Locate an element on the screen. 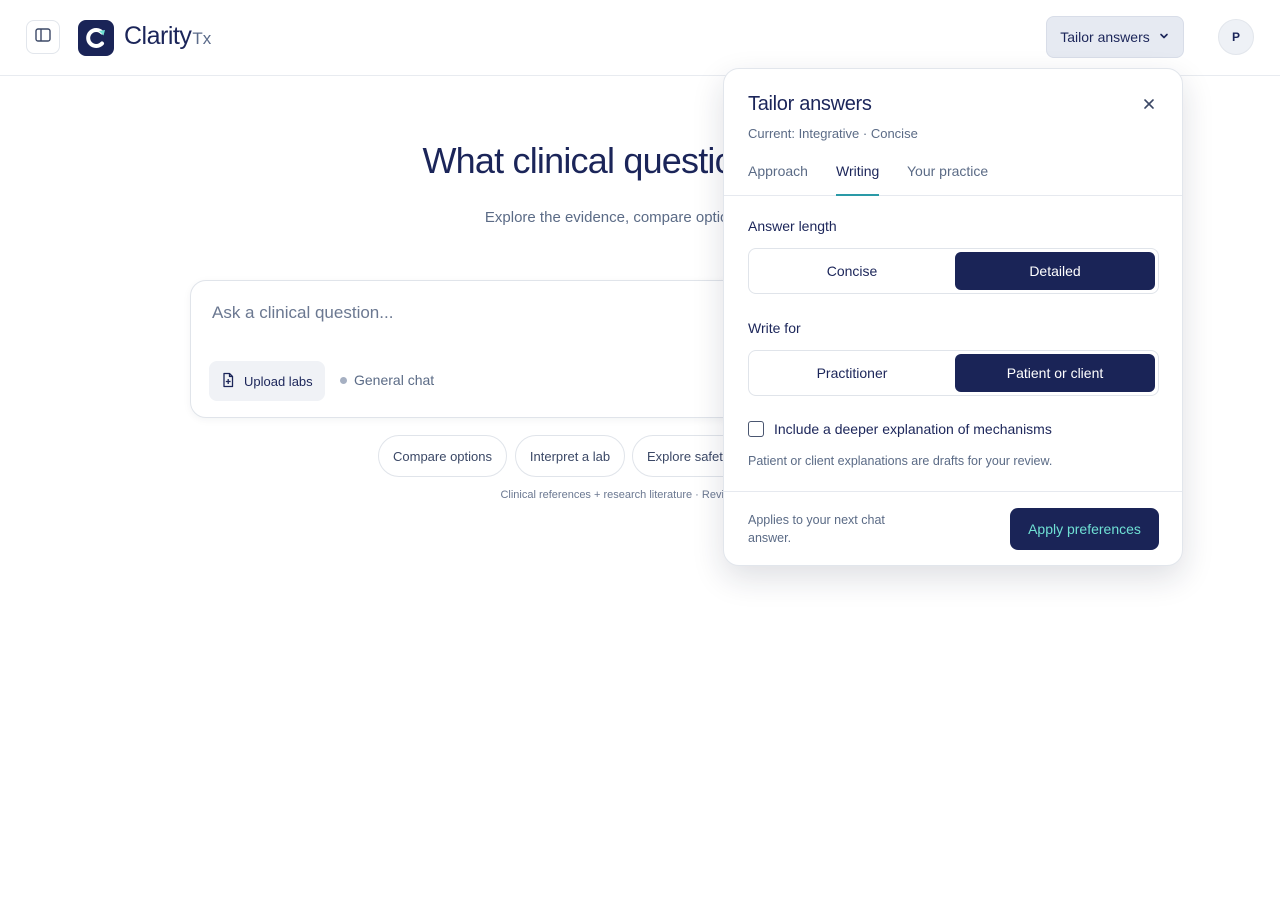 The image size is (1280, 900). chat-mode-selector: General chat is located at coordinates (387, 380).